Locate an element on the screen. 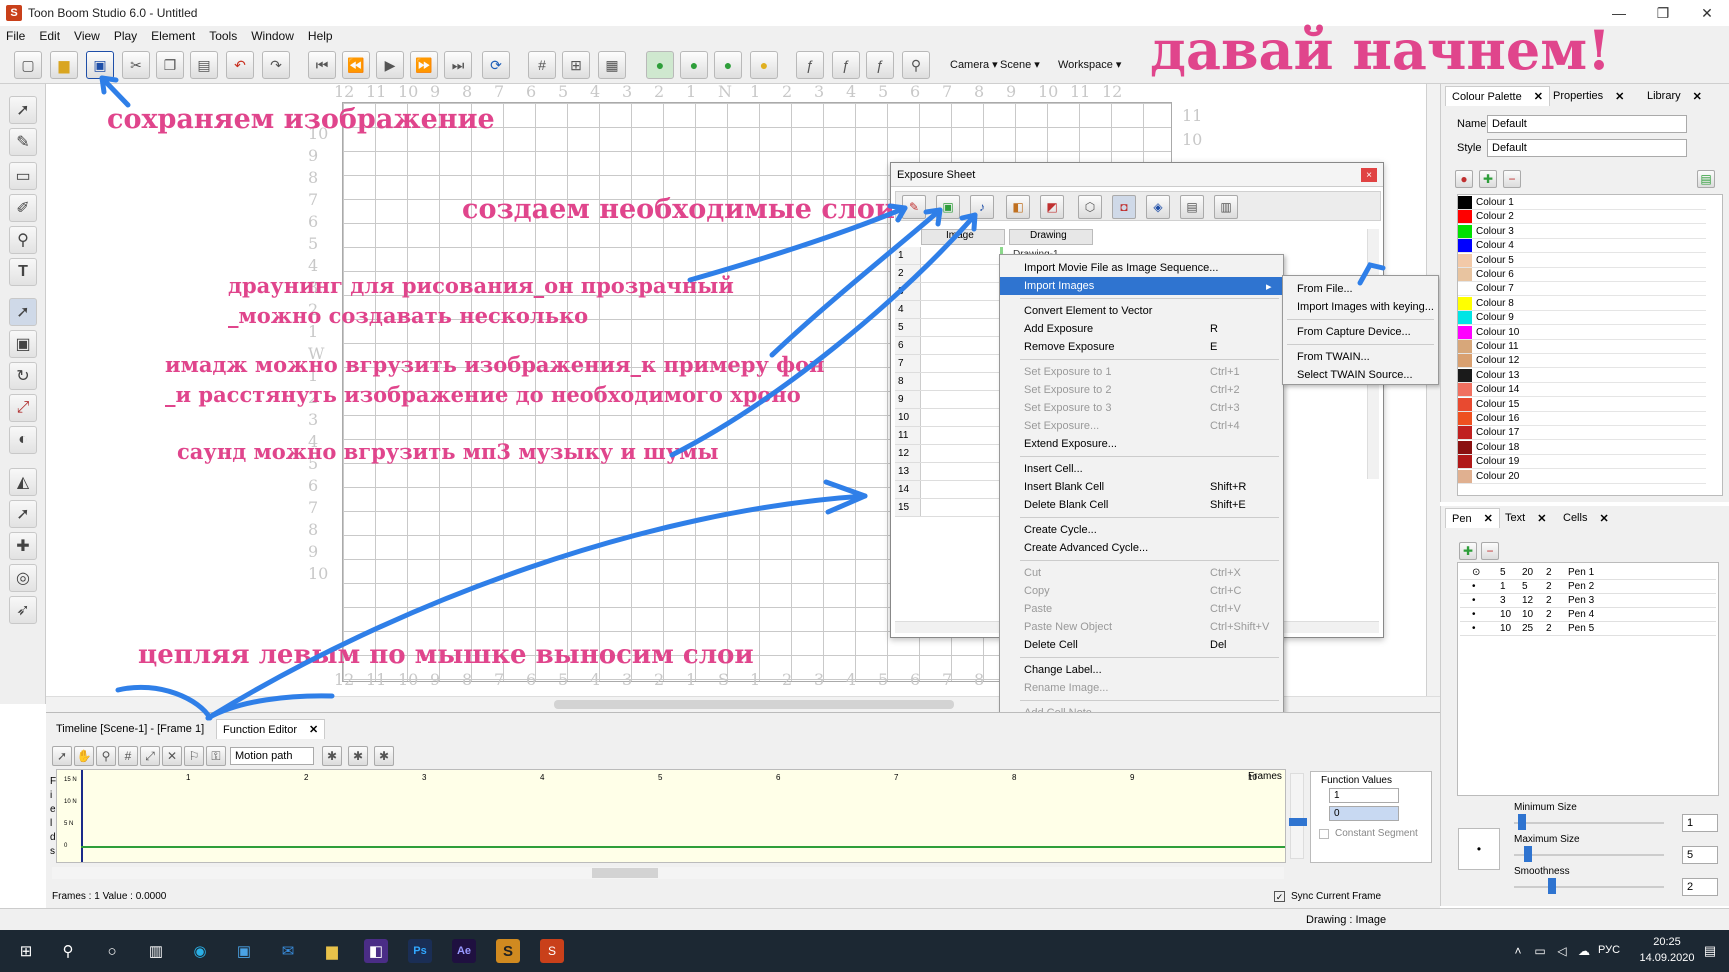 The height and width of the screenshot is (972, 1729). arrow-sound is located at coordinates (823, 335).